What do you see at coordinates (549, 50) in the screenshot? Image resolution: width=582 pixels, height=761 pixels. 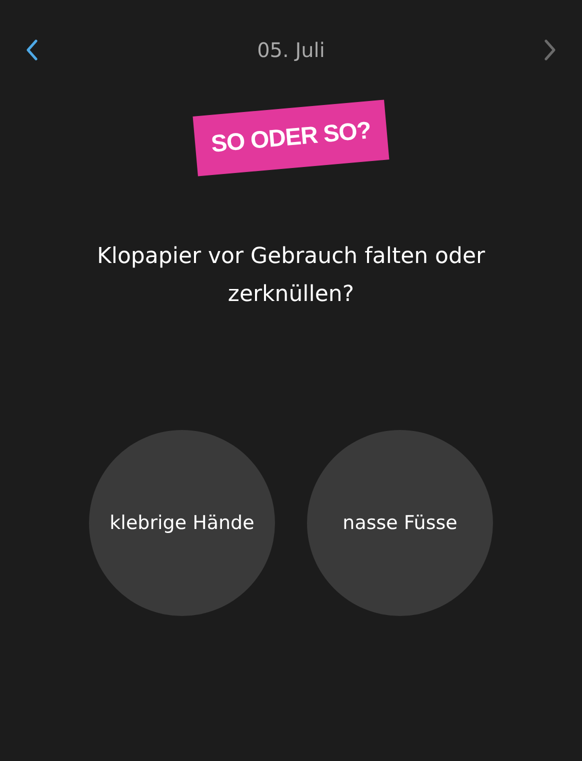 I see `chevron-right-icon` at bounding box center [549, 50].